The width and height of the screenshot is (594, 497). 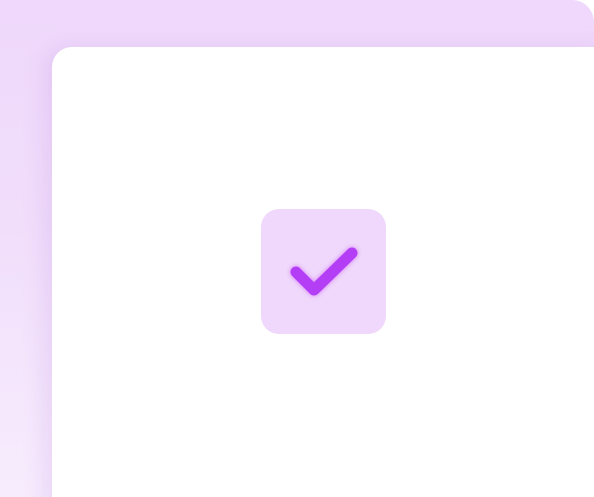 I want to click on checkmark-icon, so click(x=324, y=271).